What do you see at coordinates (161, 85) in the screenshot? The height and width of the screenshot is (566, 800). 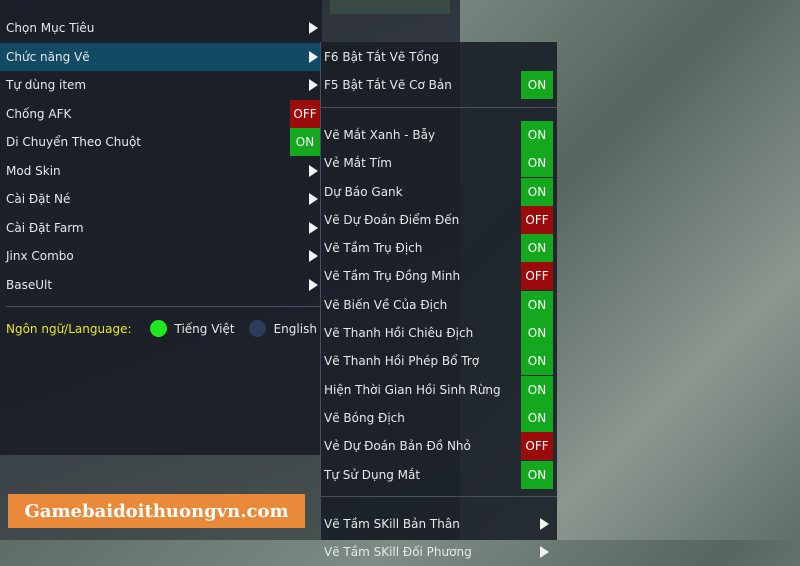 I see `menu-item: Tự dùng item` at bounding box center [161, 85].